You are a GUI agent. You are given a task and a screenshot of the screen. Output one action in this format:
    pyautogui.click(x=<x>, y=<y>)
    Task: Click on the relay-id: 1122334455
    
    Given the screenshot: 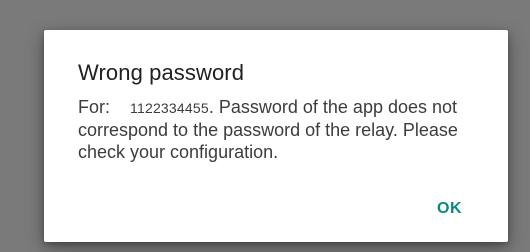 What is the action you would take?
    pyautogui.click(x=169, y=108)
    